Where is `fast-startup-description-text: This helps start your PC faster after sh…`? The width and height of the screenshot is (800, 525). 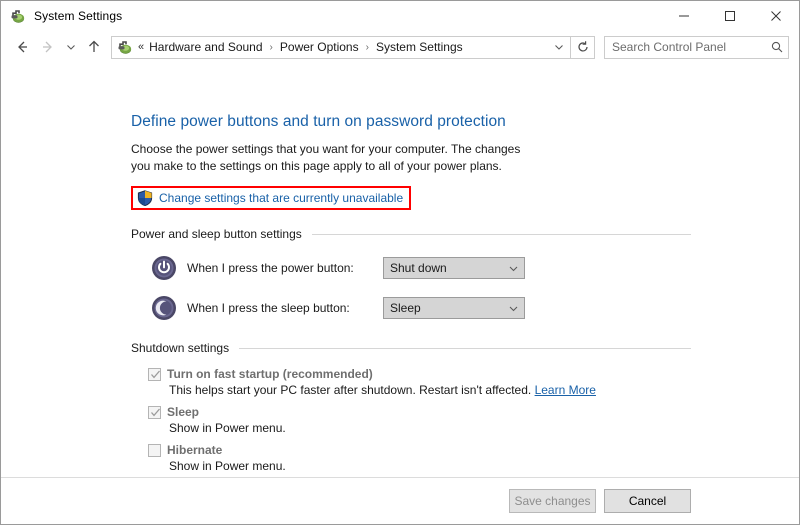
fast-startup-description-text: This helps start your PC faster after sh… is located at coordinates (350, 390).